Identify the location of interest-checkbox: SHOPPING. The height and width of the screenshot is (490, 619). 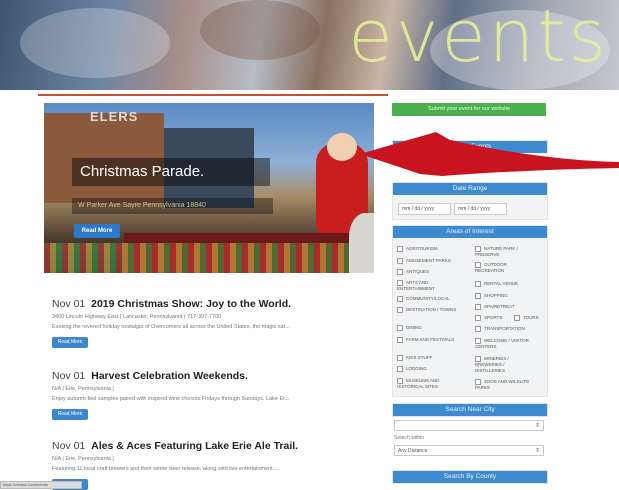
(491, 296).